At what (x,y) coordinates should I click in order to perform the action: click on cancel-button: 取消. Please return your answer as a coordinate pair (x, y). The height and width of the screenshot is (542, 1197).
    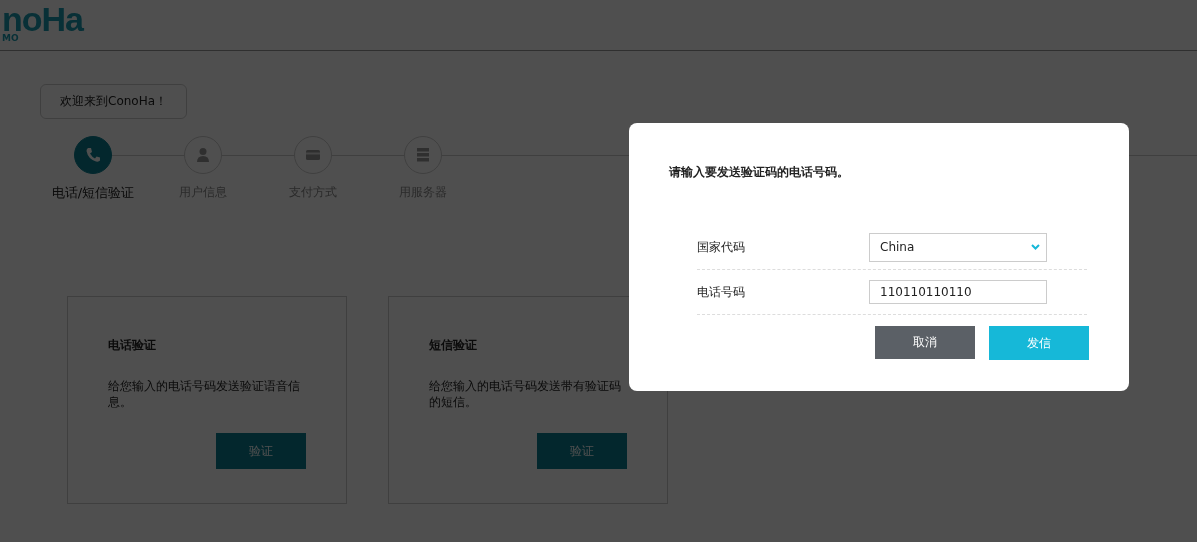
    Looking at the image, I should click on (925, 342).